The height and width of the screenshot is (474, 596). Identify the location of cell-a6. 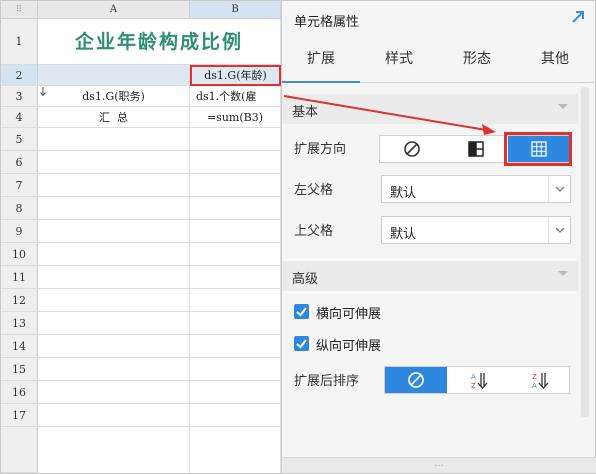
(114, 162).